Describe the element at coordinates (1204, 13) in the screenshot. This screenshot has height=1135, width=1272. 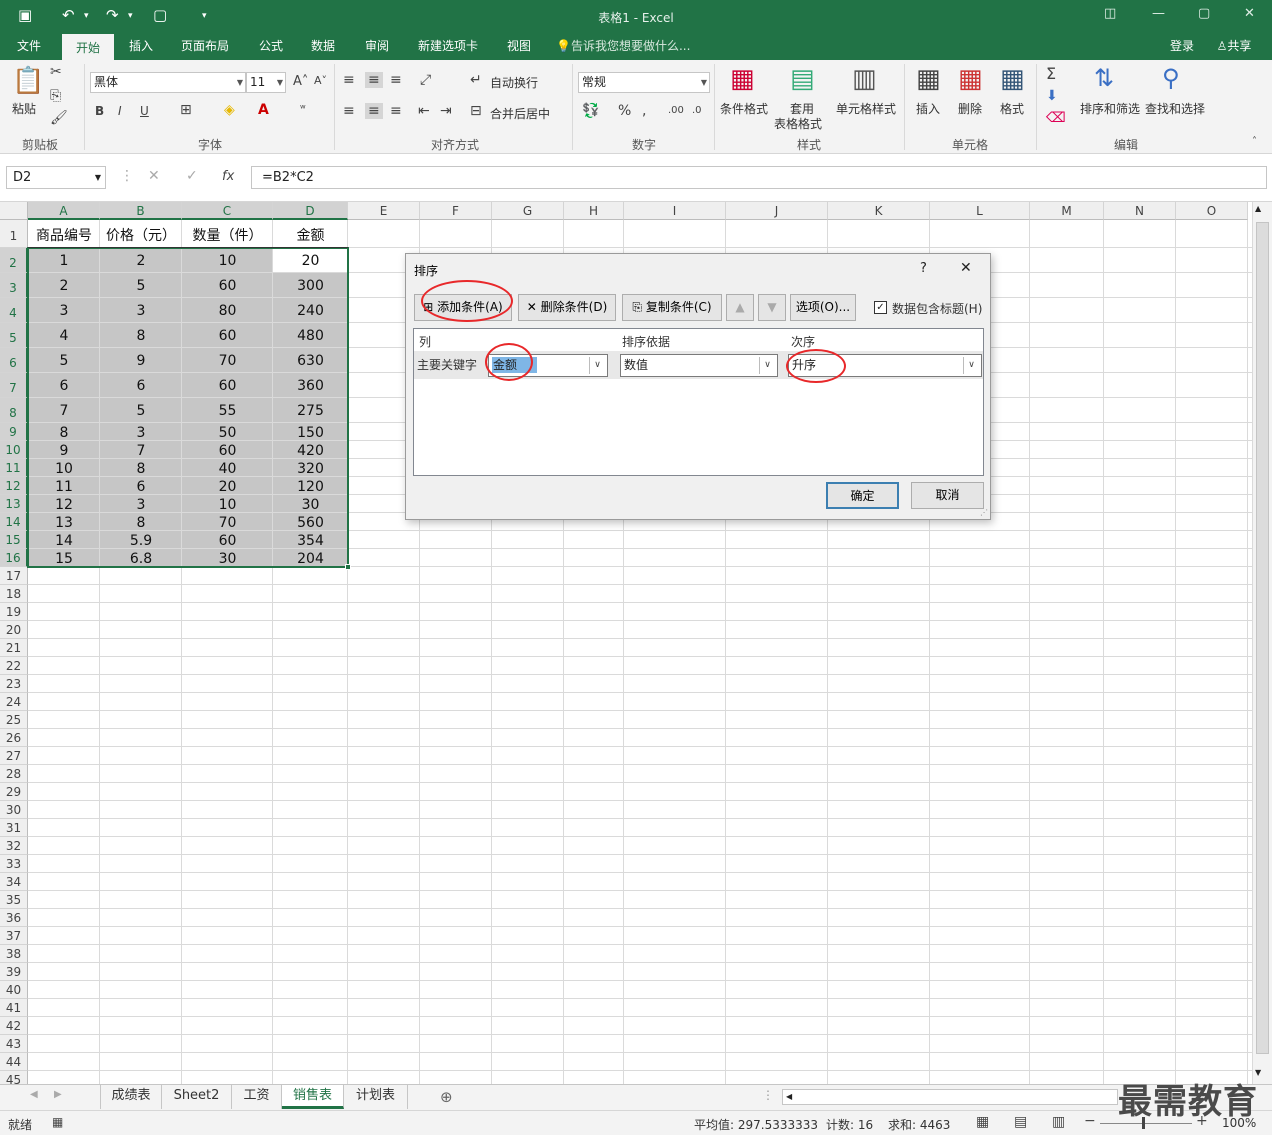
I see `maximize-icon: ▢` at that location.